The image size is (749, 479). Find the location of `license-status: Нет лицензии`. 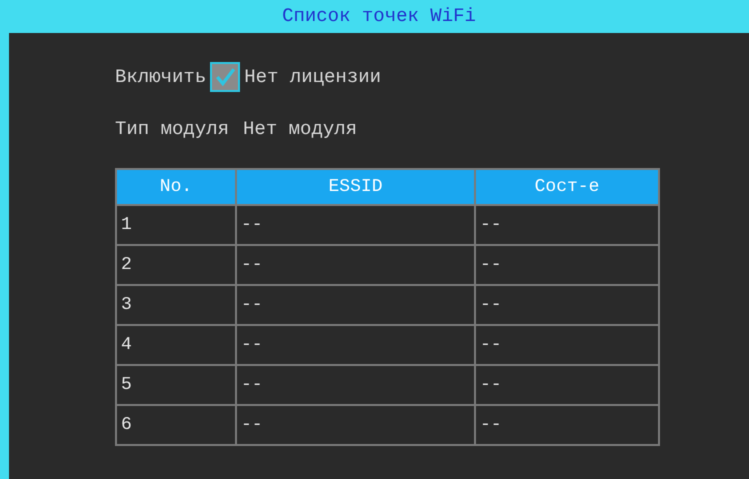

license-status: Нет лицензии is located at coordinates (313, 77).